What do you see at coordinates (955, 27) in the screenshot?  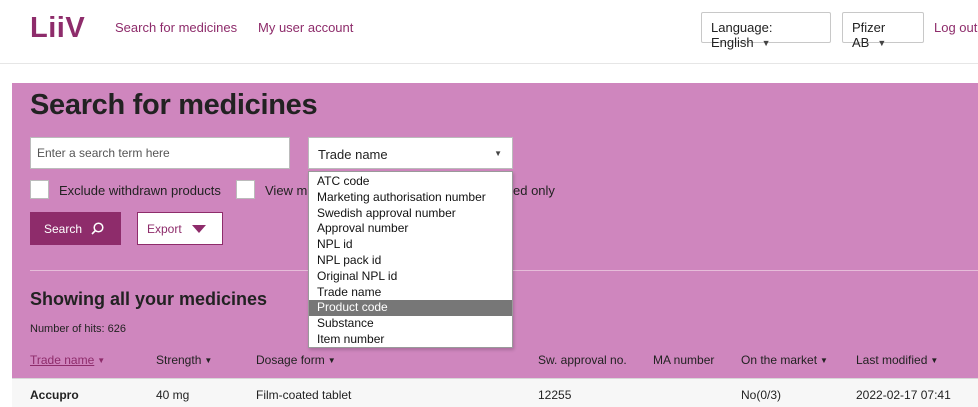 I see `logout-link: Log out` at bounding box center [955, 27].